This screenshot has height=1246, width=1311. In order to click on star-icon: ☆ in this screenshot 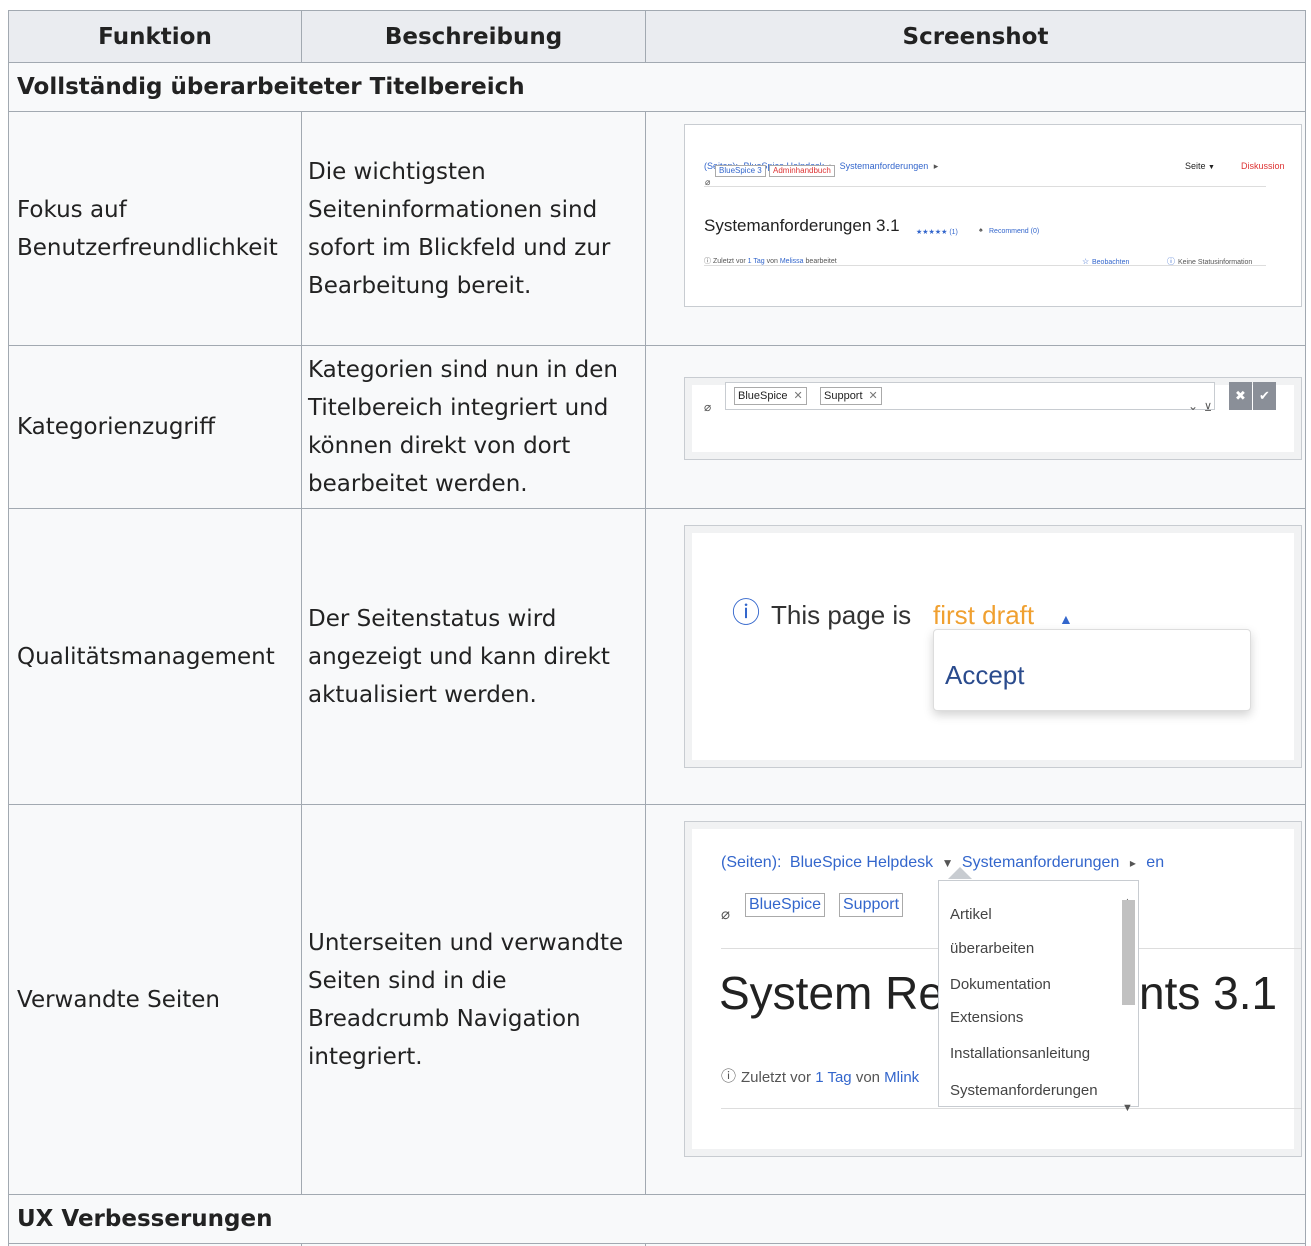, I will do `click(1085, 262)`.